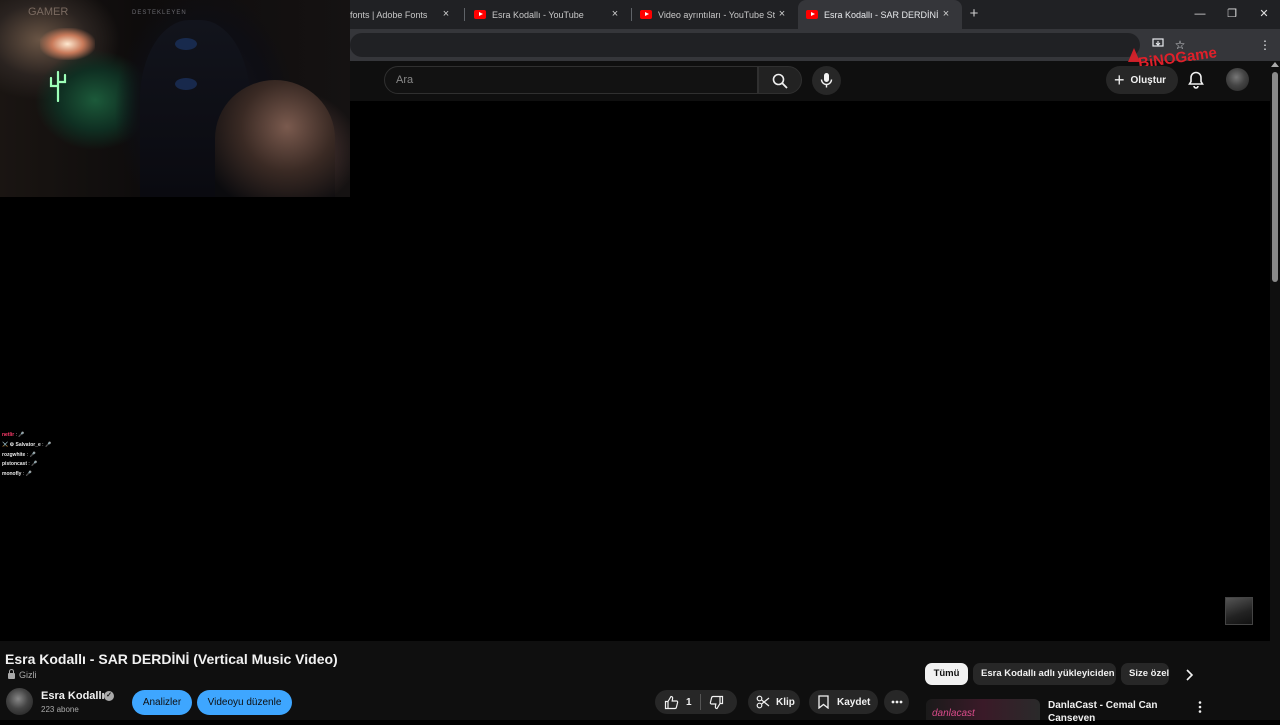  What do you see at coordinates (19, 454) in the screenshot?
I see `chat-message: rozgwhite : 🎤` at bounding box center [19, 454].